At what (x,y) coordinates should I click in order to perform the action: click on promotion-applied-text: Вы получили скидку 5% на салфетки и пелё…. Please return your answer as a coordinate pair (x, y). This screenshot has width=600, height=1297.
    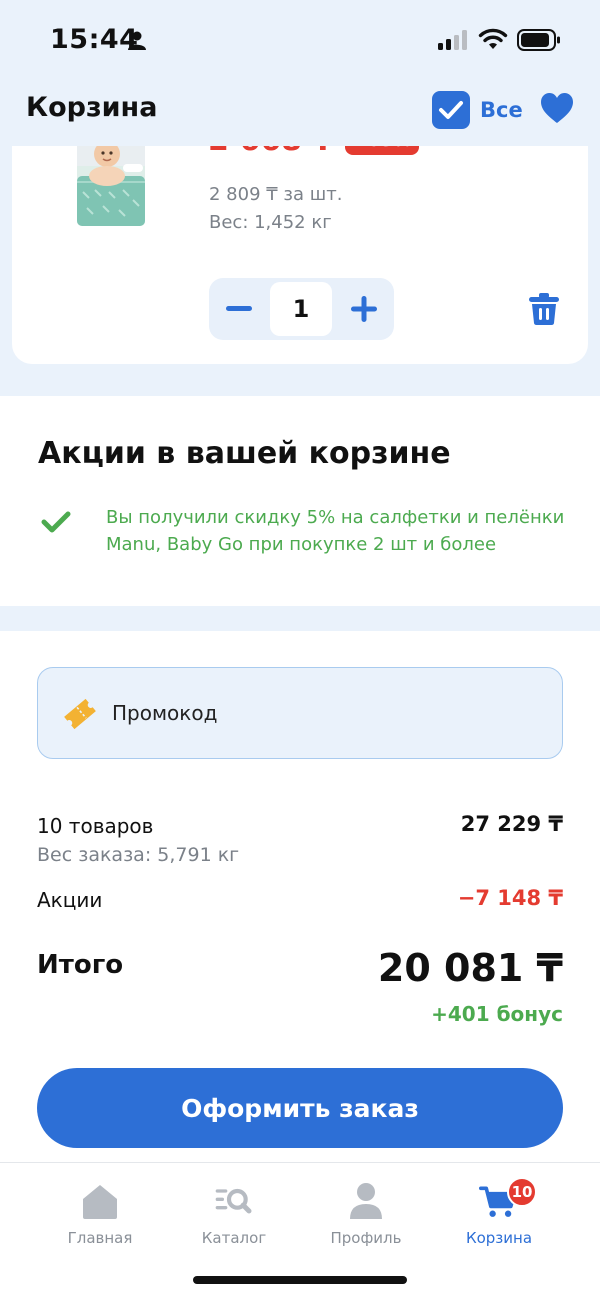
    Looking at the image, I should click on (335, 531).